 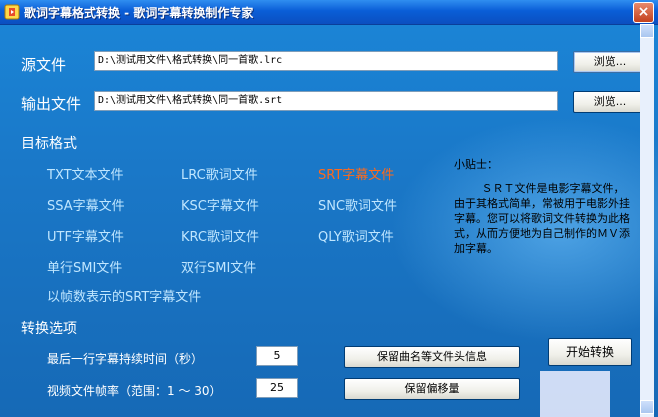 I want to click on format-option-ssa: SSA字幕文件, so click(x=86, y=204).